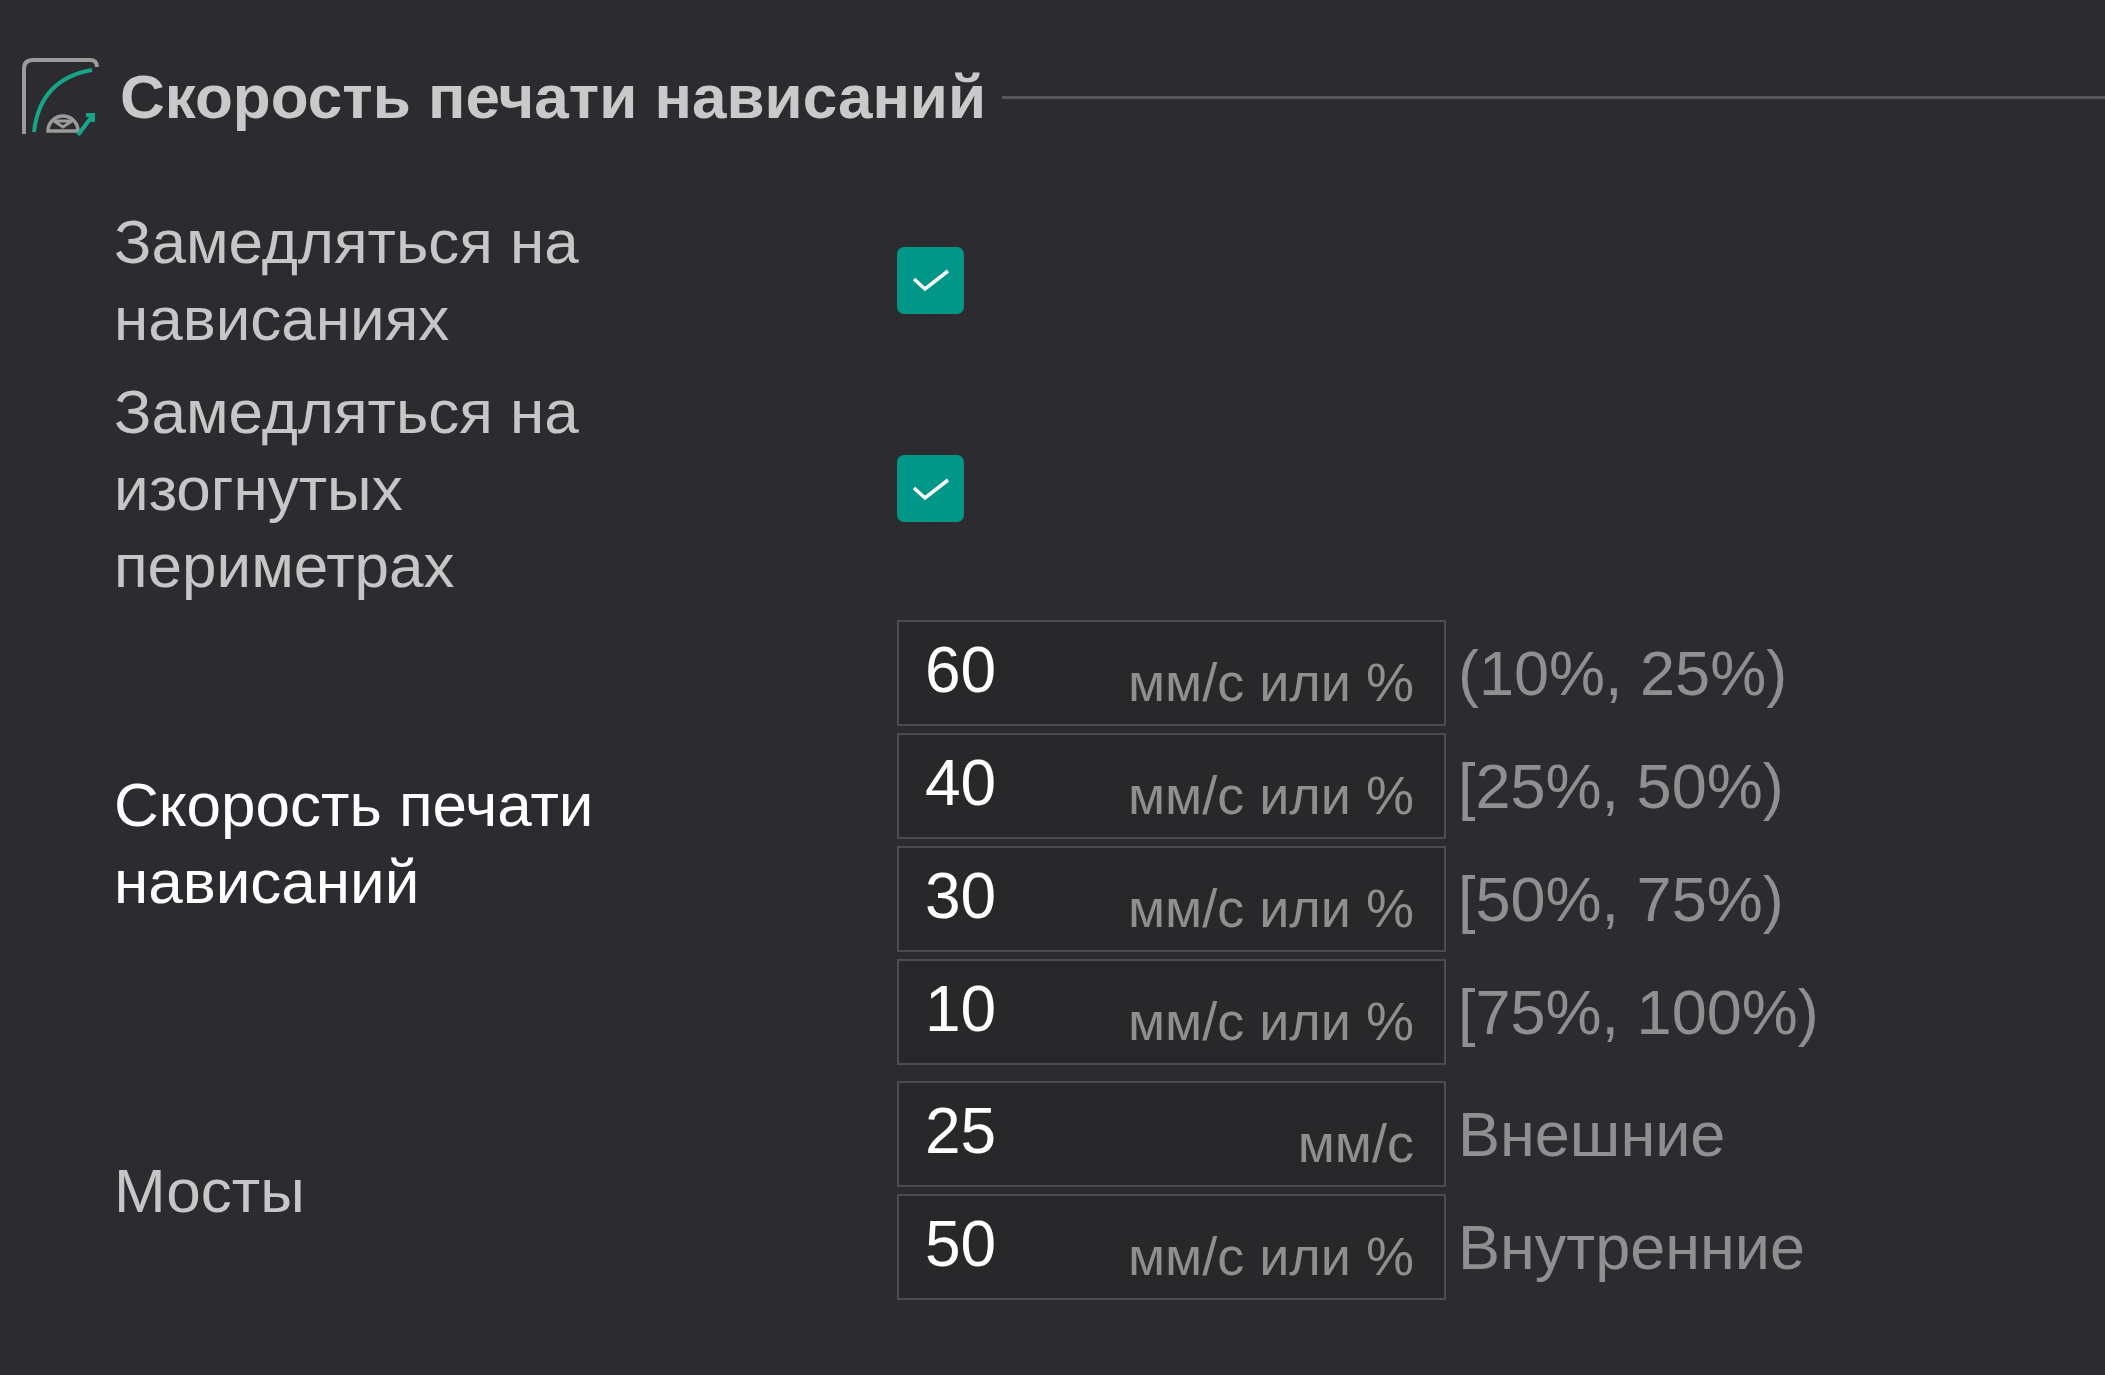  What do you see at coordinates (1621, 786) in the screenshot?
I see `field-note: [25%, 50%)` at bounding box center [1621, 786].